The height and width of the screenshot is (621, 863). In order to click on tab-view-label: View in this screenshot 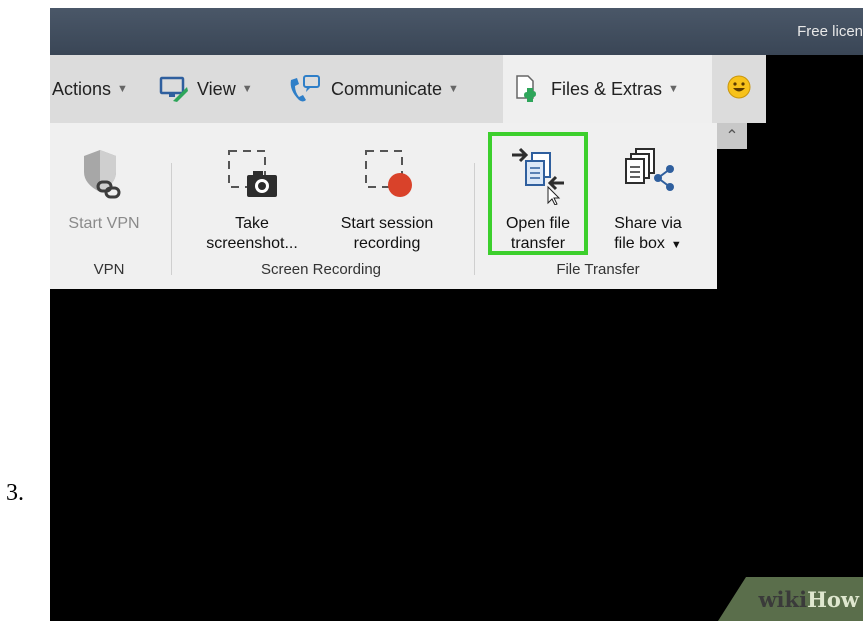, I will do `click(216, 88)`.